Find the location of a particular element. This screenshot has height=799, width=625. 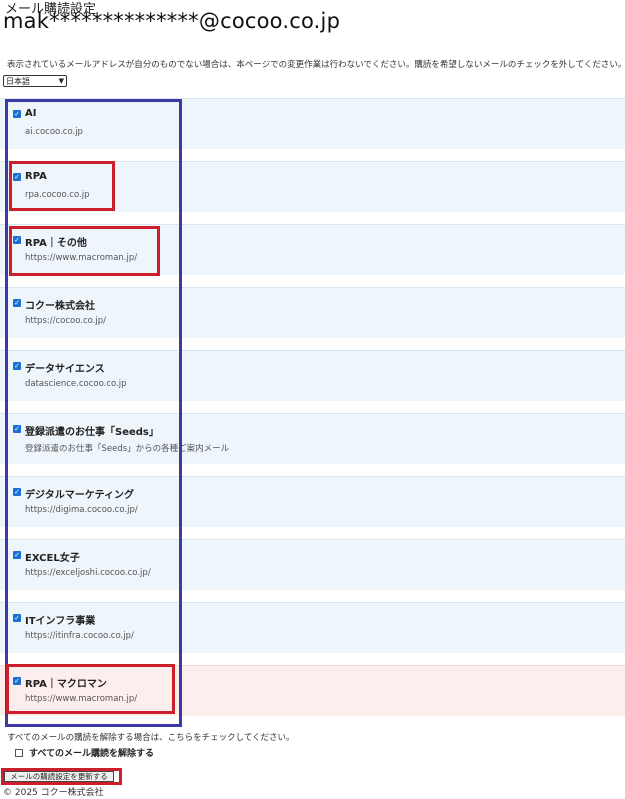

language-select: 日本語 ▼ is located at coordinates (35, 81).